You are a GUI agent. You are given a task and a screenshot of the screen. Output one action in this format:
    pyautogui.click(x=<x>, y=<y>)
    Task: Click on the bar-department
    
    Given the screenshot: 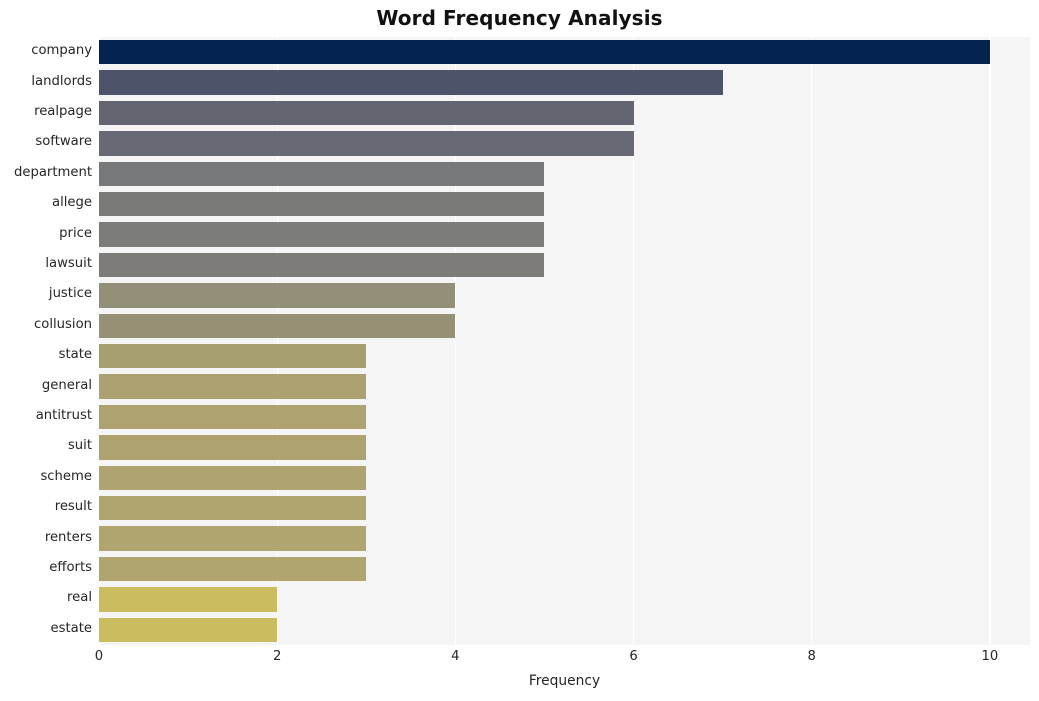 What is the action you would take?
    pyautogui.click(x=322, y=173)
    